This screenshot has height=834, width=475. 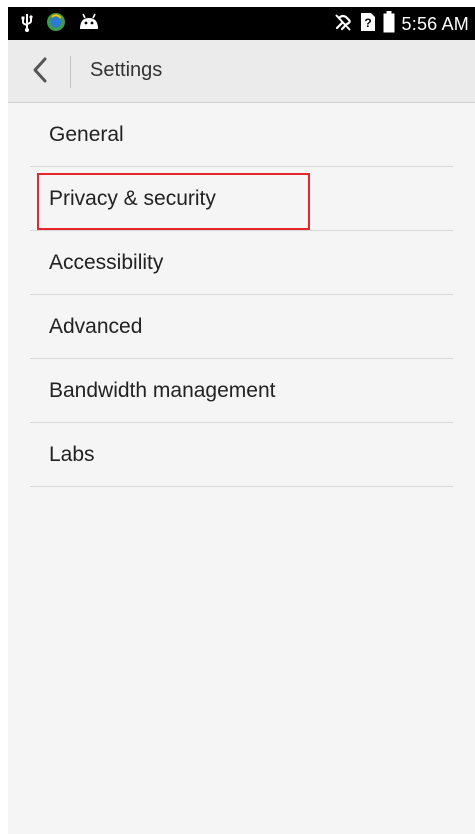 What do you see at coordinates (241, 71) in the screenshot?
I see `app-bar: Settings` at bounding box center [241, 71].